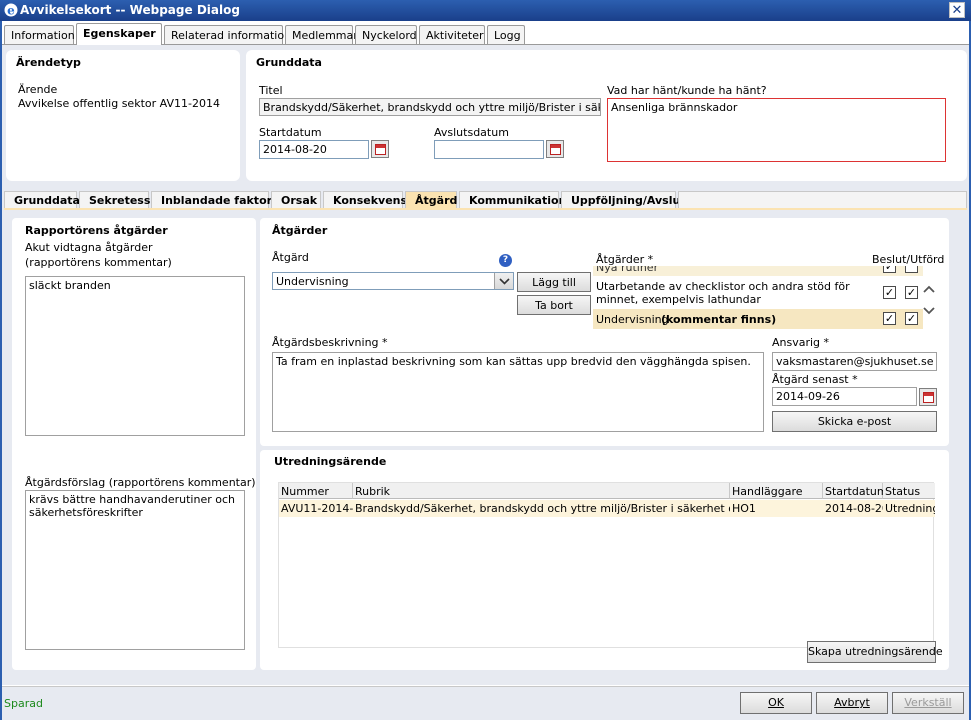  I want to click on akut-label-1: Akut vidtagna åtgärder, so click(89, 247).